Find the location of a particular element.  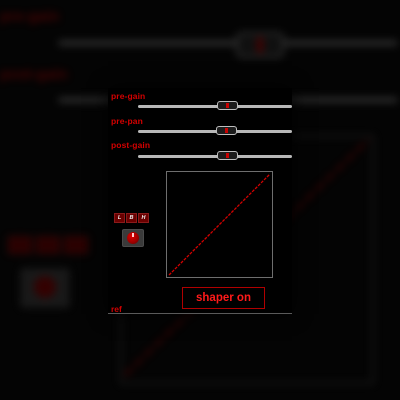

transfer-curve-svg is located at coordinates (219, 224).